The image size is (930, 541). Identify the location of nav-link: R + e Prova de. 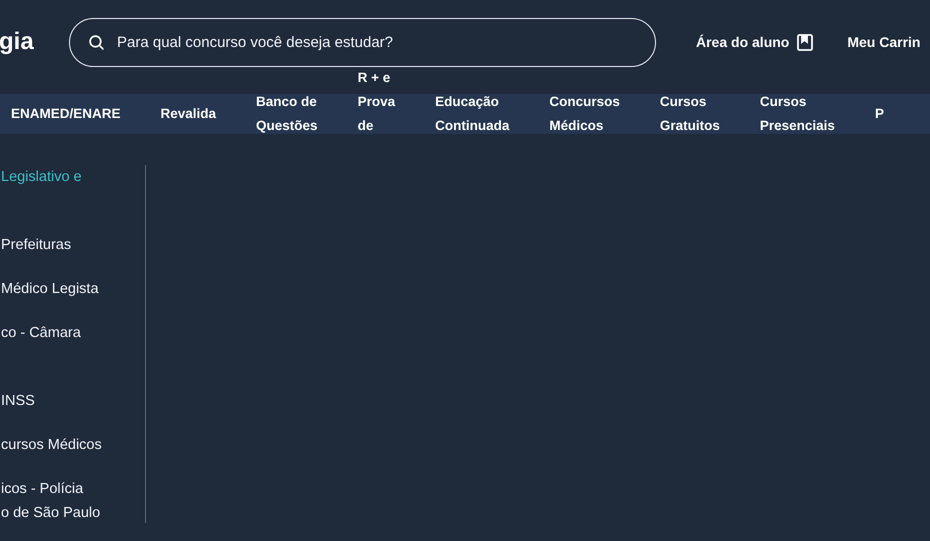
(377, 102).